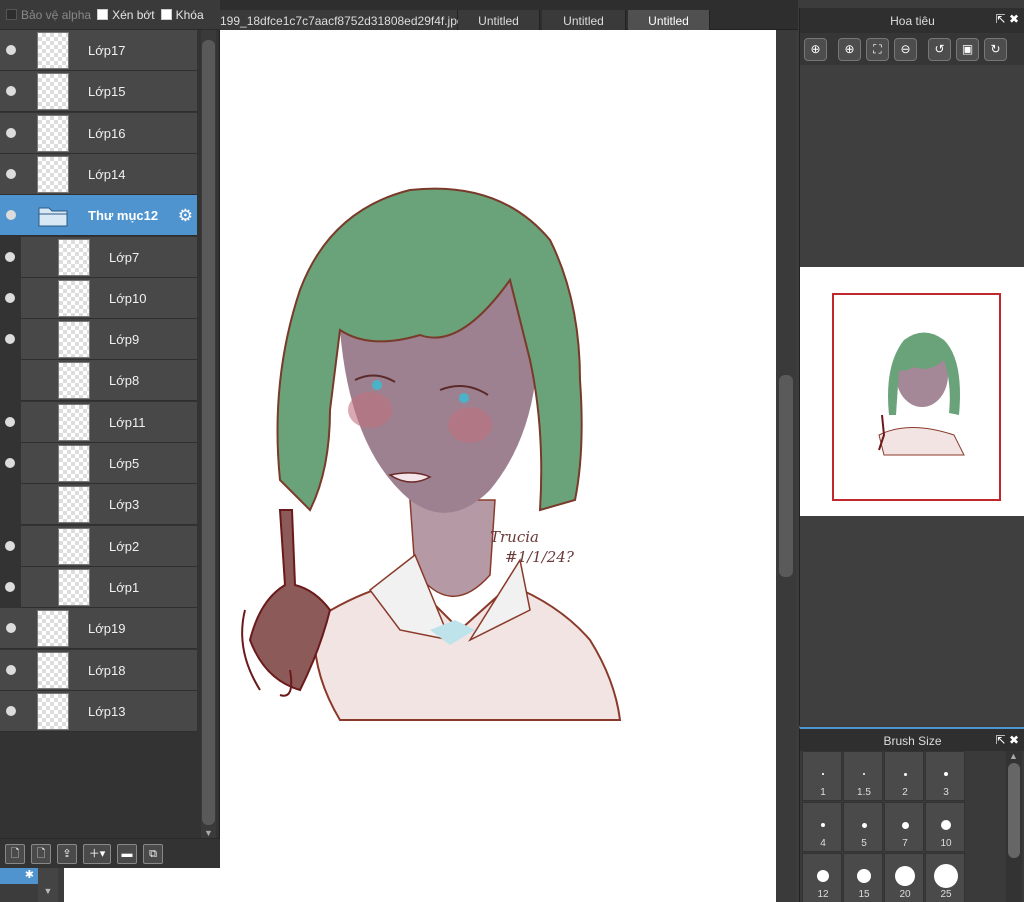 The height and width of the screenshot is (902, 1024). What do you see at coordinates (124, 463) in the screenshot?
I see `layer-name: Lớp5` at bounding box center [124, 463].